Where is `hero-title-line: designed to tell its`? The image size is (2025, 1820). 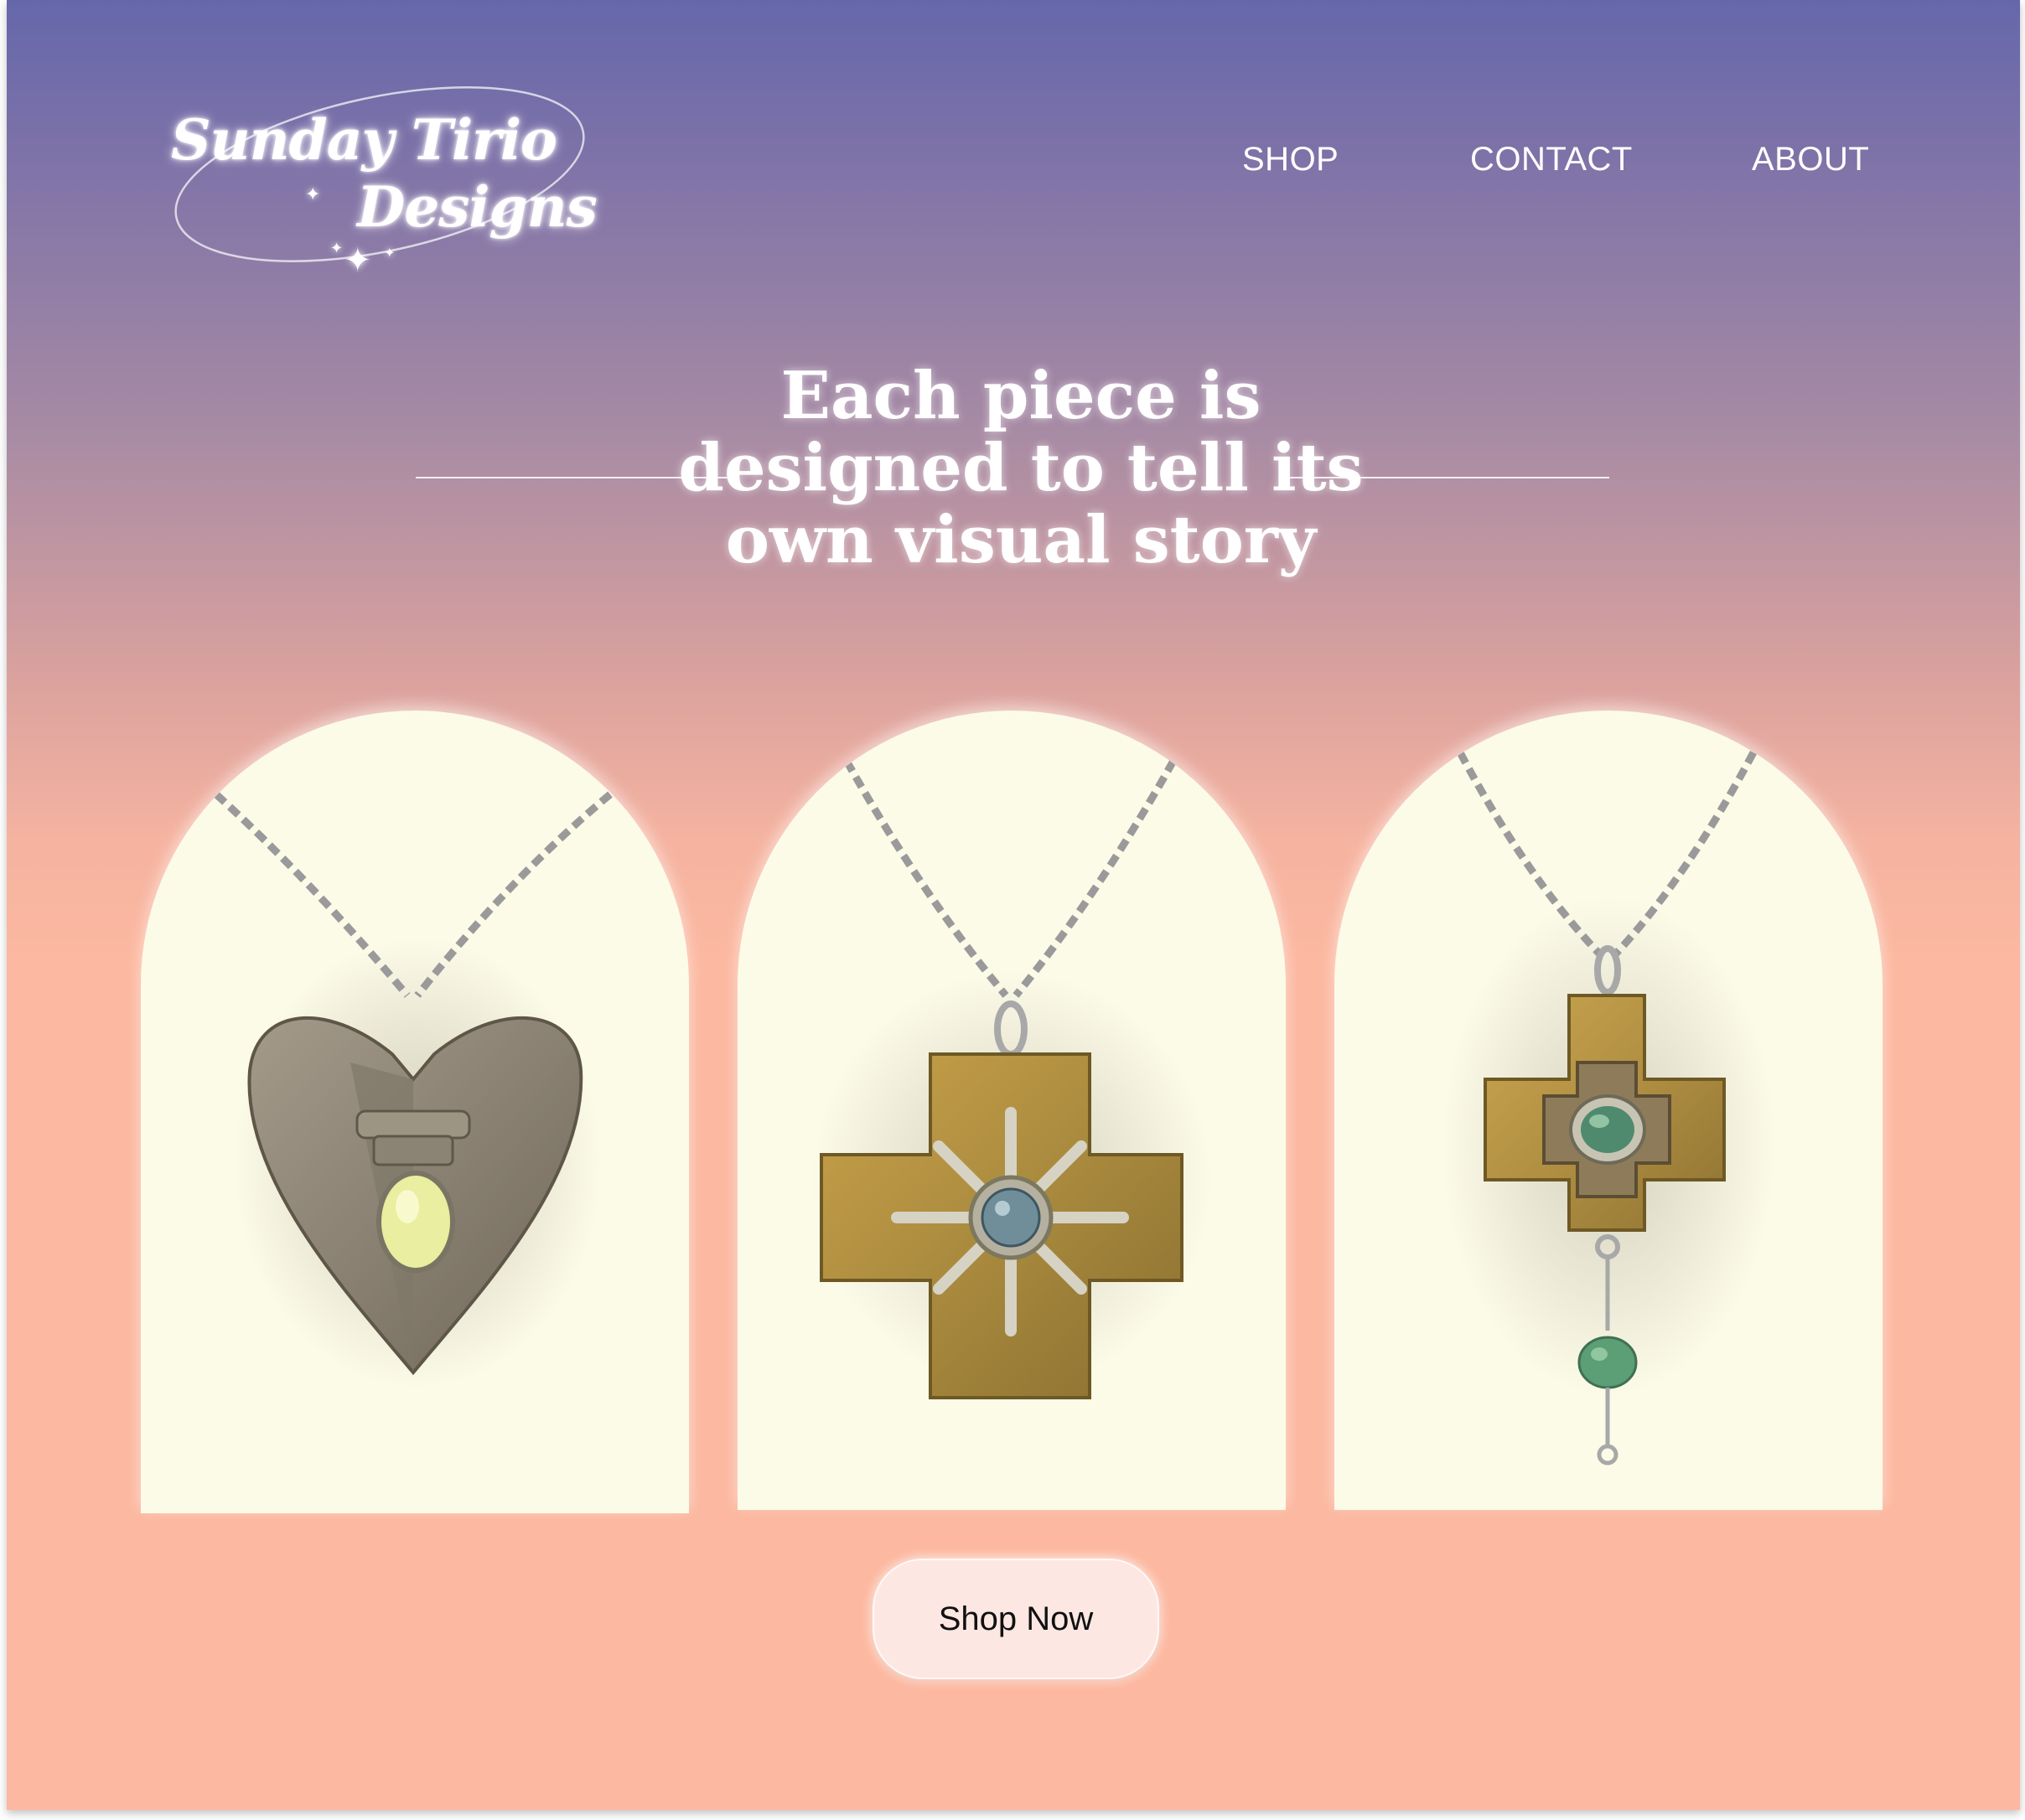
hero-title-line: designed to tell its is located at coordinates (1021, 468).